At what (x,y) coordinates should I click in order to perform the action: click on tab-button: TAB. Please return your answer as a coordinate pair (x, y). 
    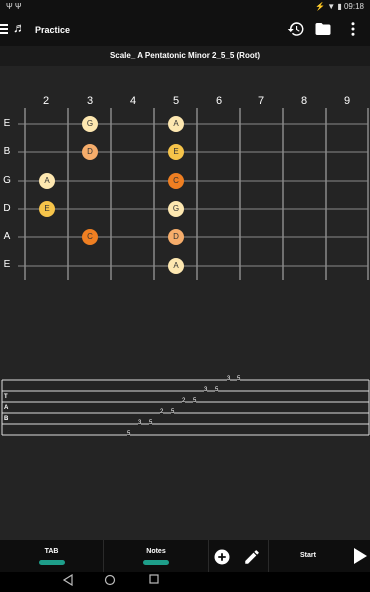
    Looking at the image, I should click on (52, 556).